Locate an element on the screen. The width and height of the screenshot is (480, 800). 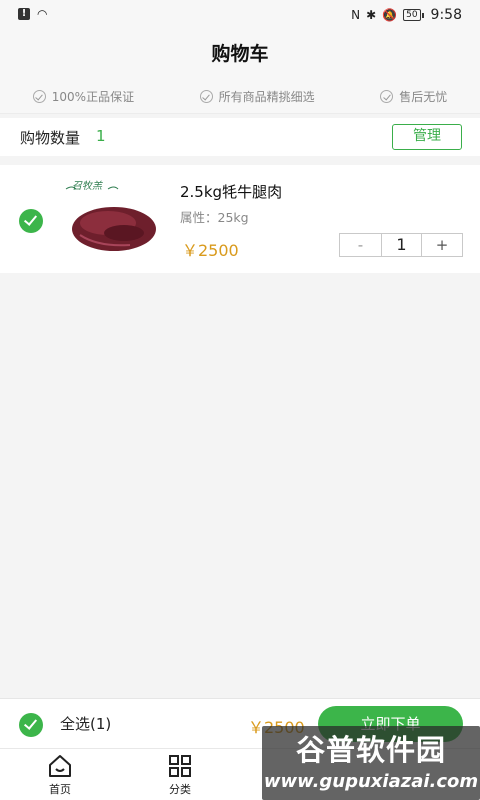
product-price: ￥2500 is located at coordinates (210, 250).